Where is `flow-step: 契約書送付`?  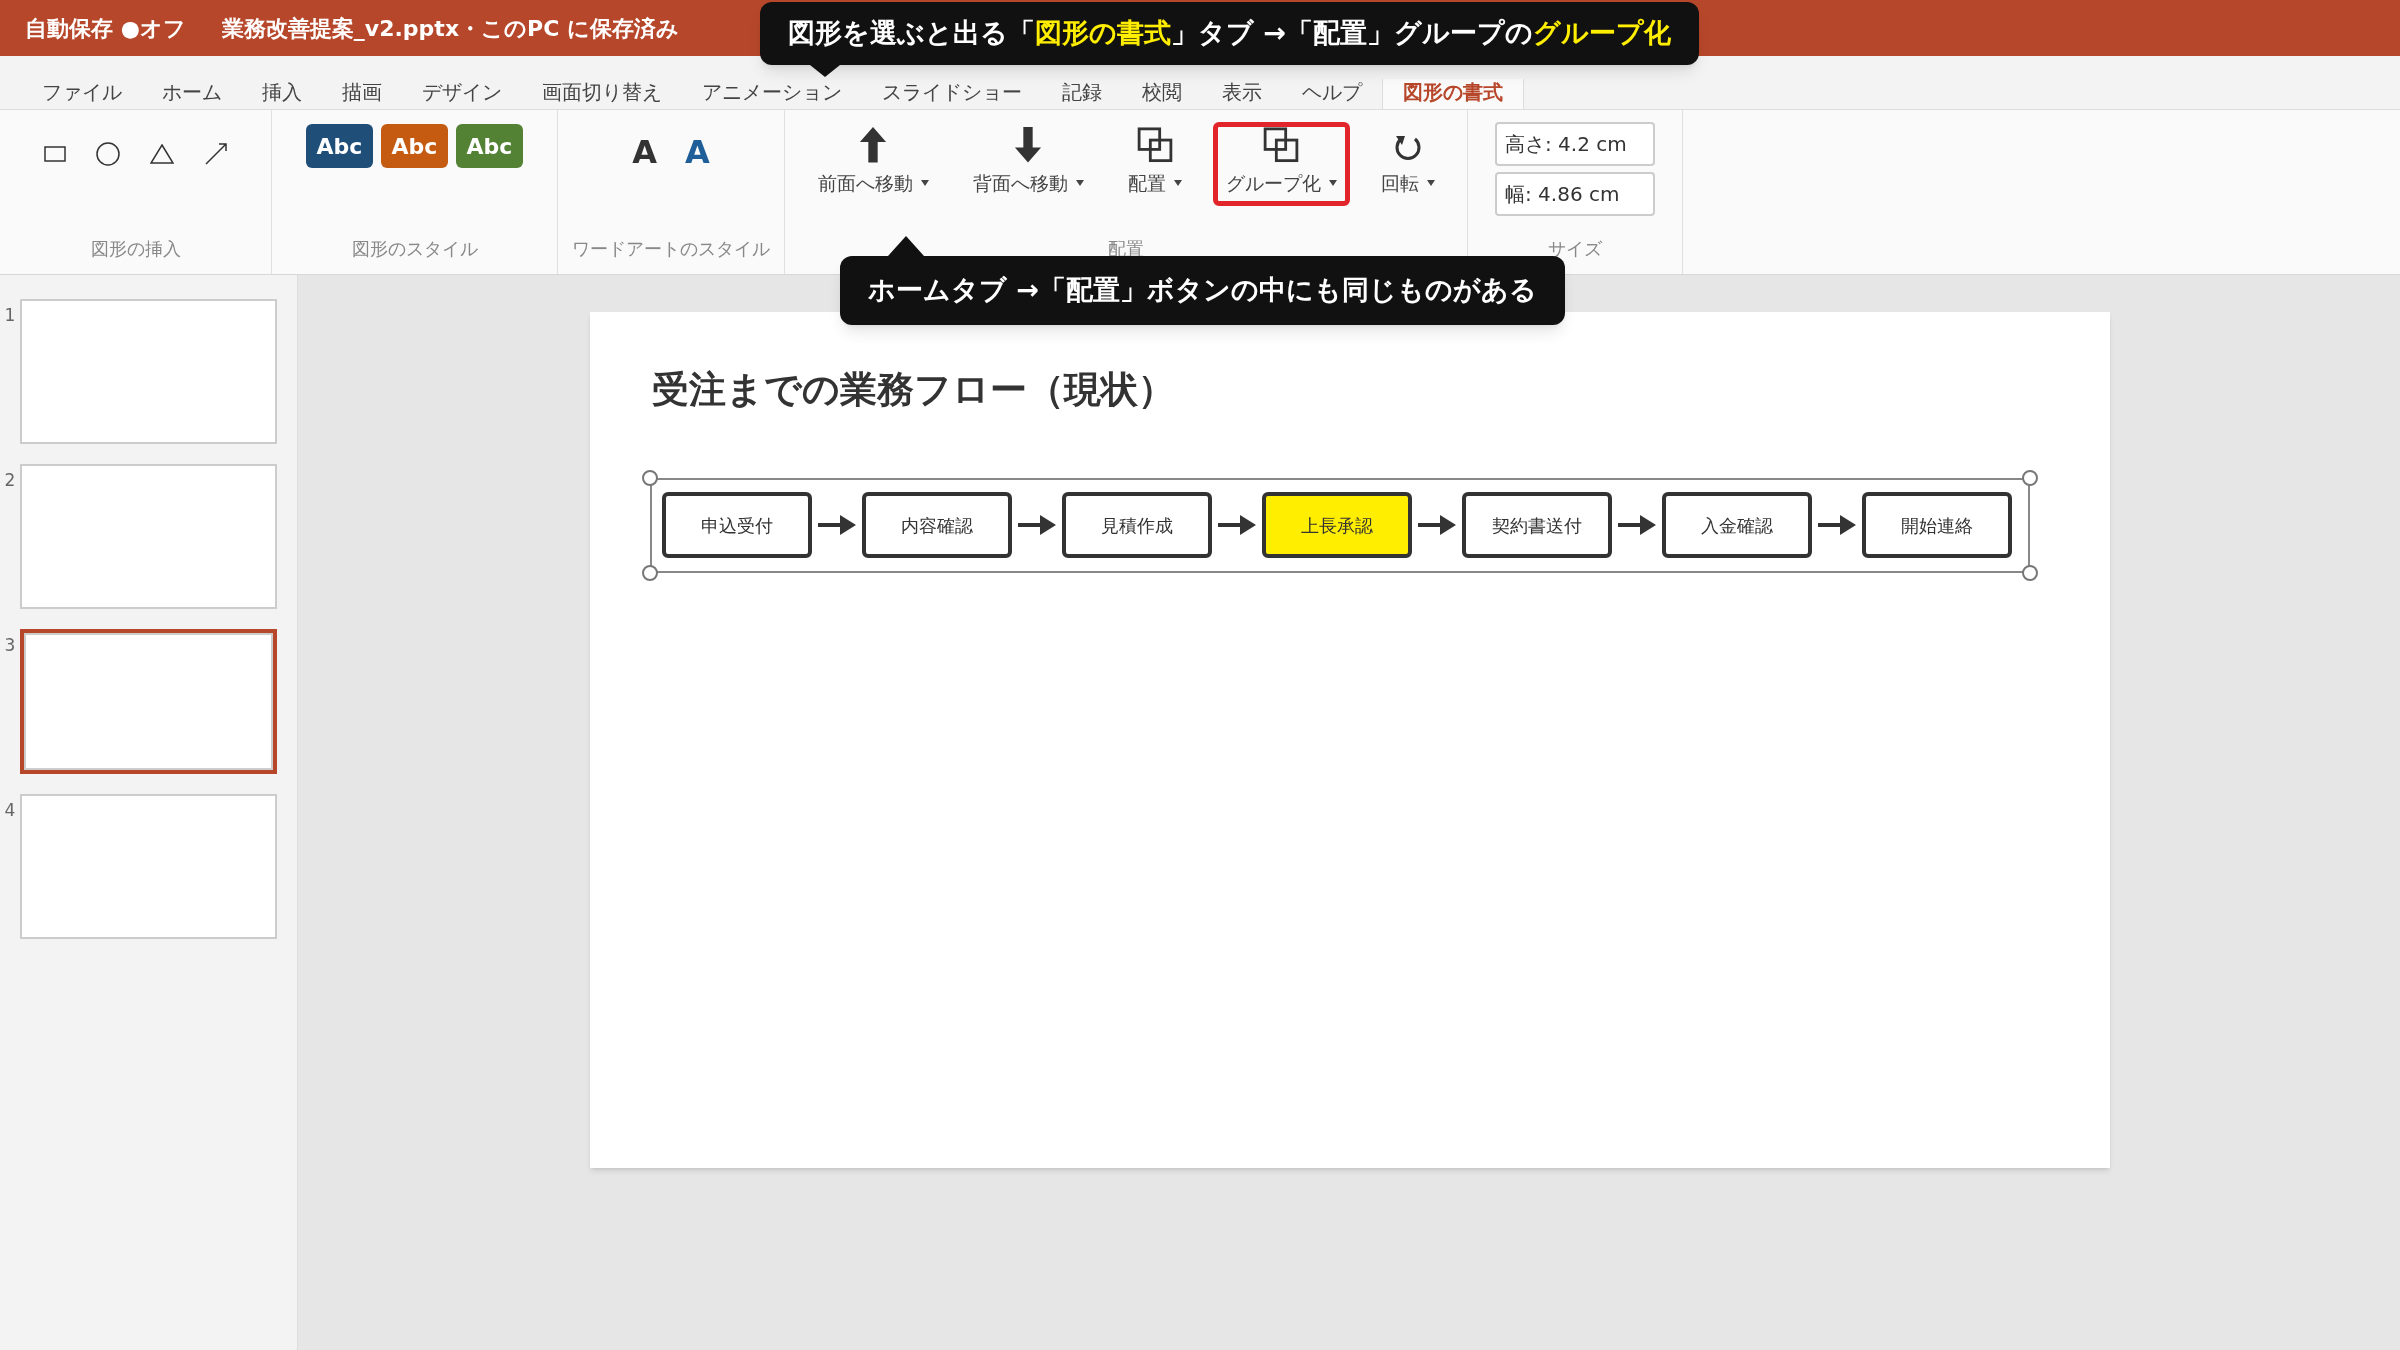
flow-step: 契約書送付 is located at coordinates (1537, 525).